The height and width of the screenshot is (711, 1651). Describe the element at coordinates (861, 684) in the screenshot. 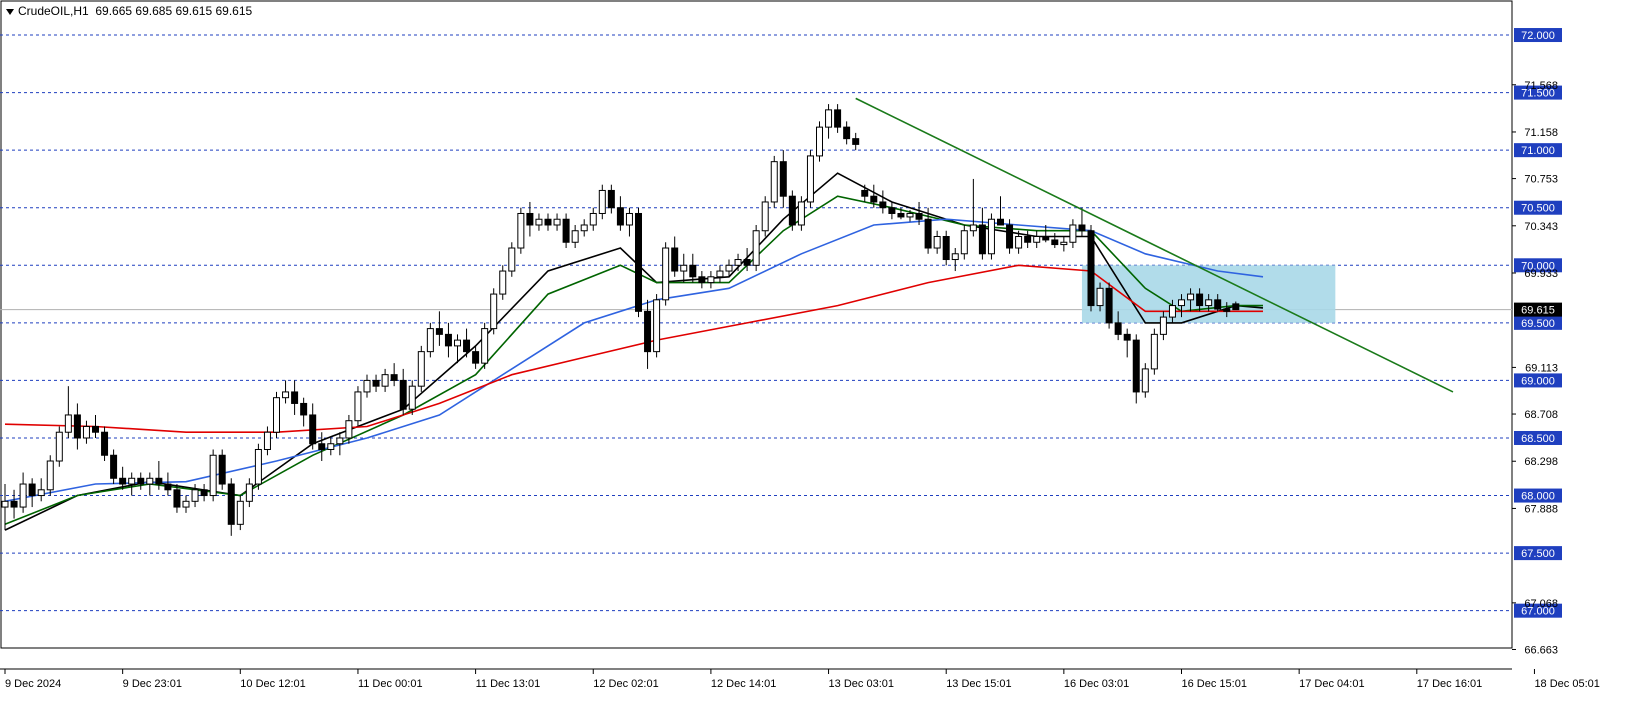

I see `x-tick-label: 13 Dec 03:01` at that location.